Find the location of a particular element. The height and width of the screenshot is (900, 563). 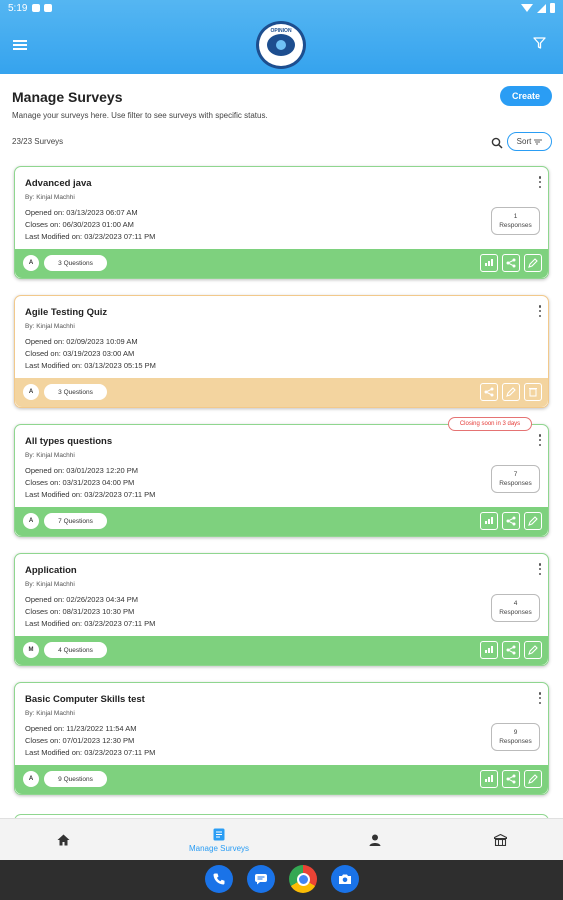

survey-type-icon: M is located at coordinates (31, 650).